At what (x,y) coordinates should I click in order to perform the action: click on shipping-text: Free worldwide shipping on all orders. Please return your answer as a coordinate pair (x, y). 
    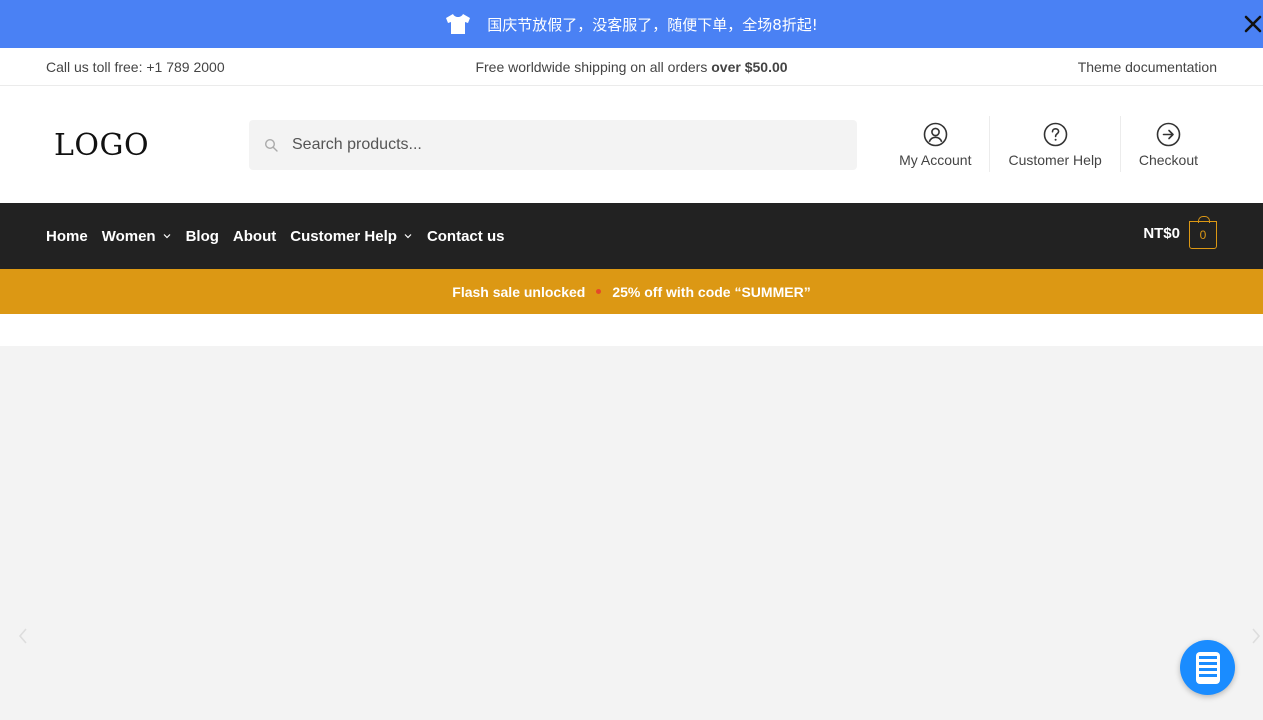
    Looking at the image, I should click on (593, 67).